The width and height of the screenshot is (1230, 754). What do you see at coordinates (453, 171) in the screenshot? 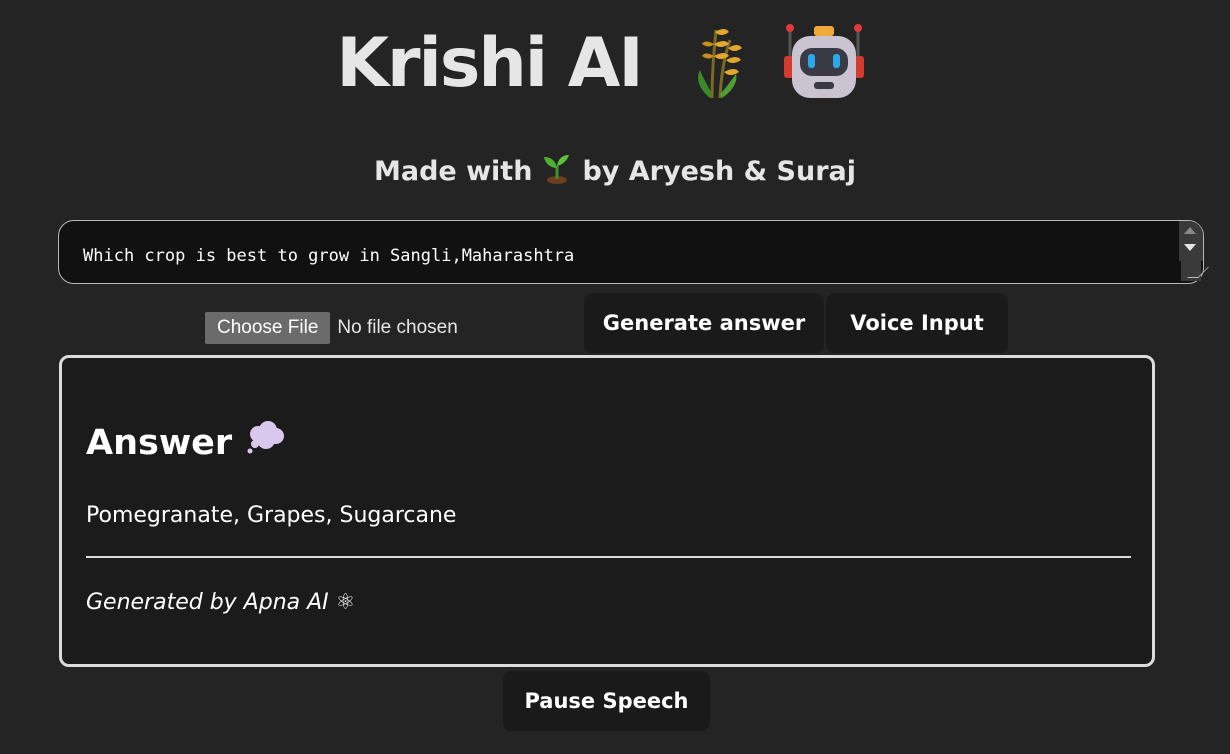
I see `credits-prefix: Made with` at bounding box center [453, 171].